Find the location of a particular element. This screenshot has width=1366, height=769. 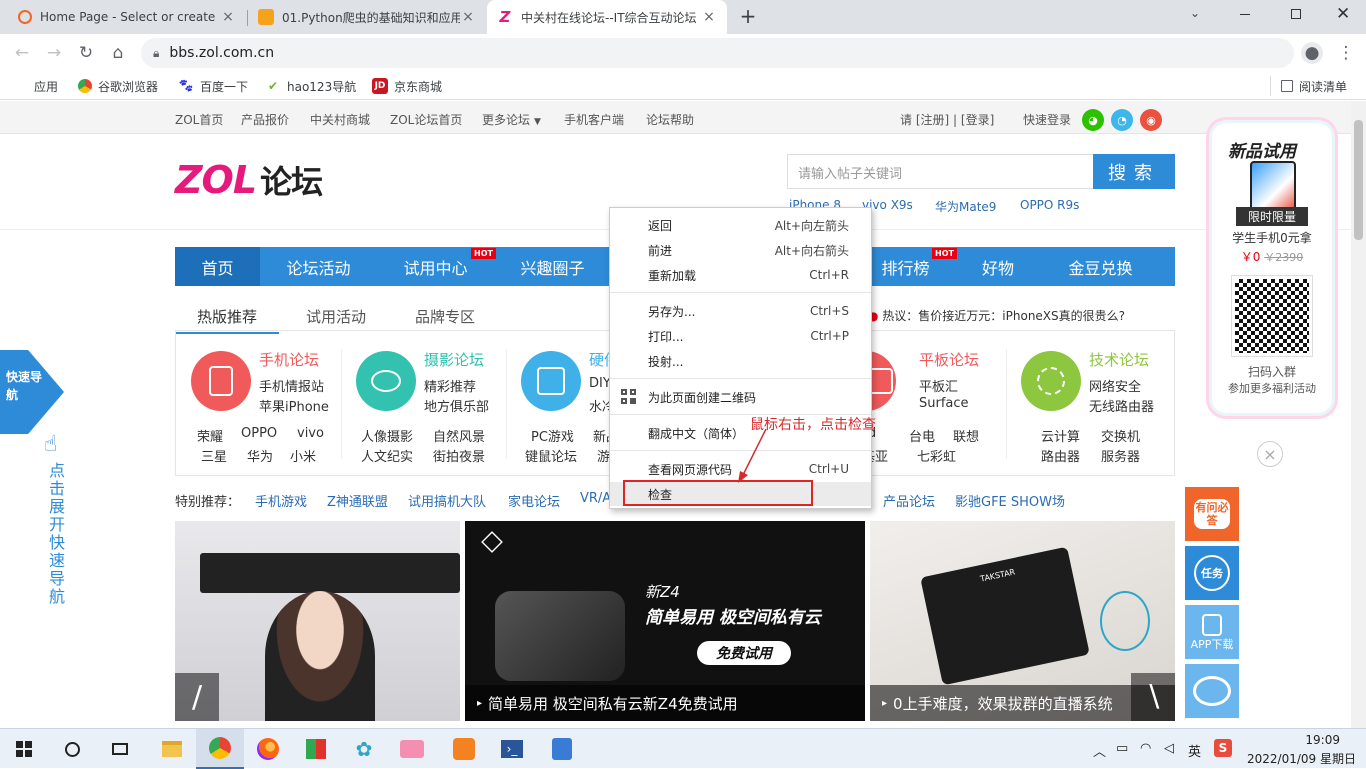

forum-sub-link: Surface is located at coordinates (944, 403).